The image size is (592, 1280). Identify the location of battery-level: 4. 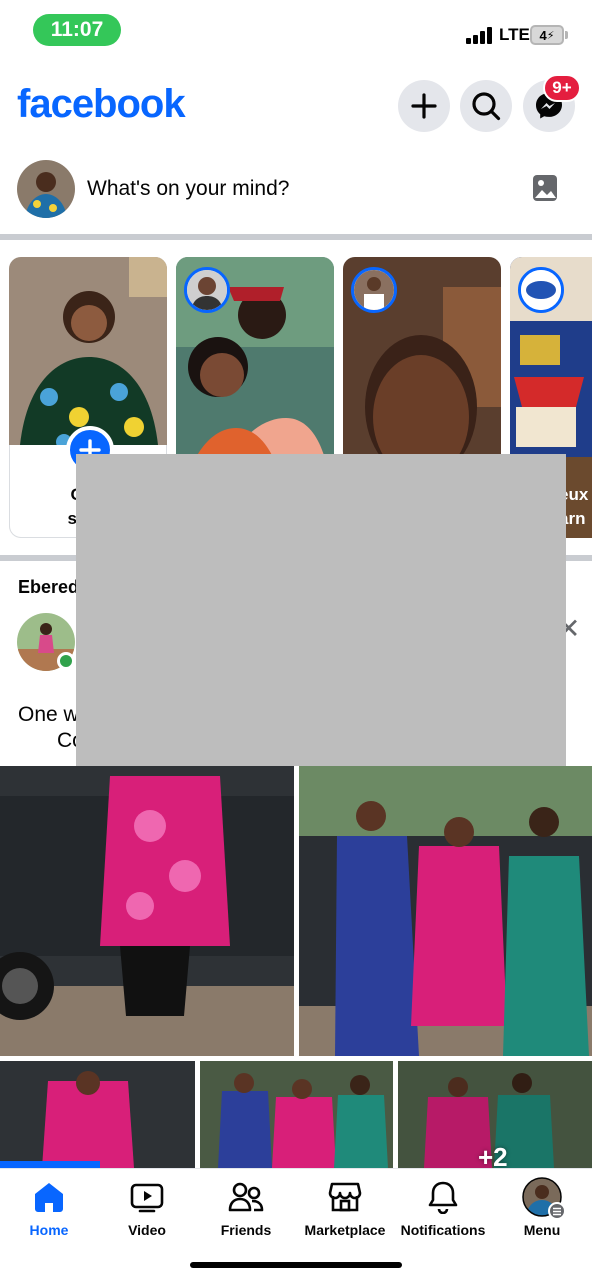
(543, 35).